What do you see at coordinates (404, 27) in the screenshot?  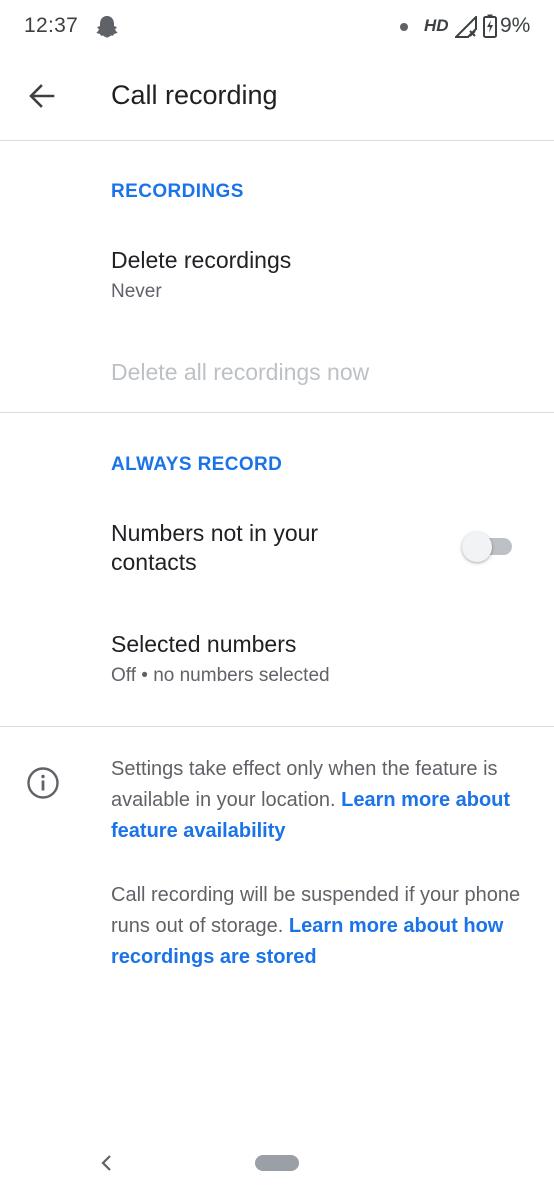 I see `notification-dot-icon` at bounding box center [404, 27].